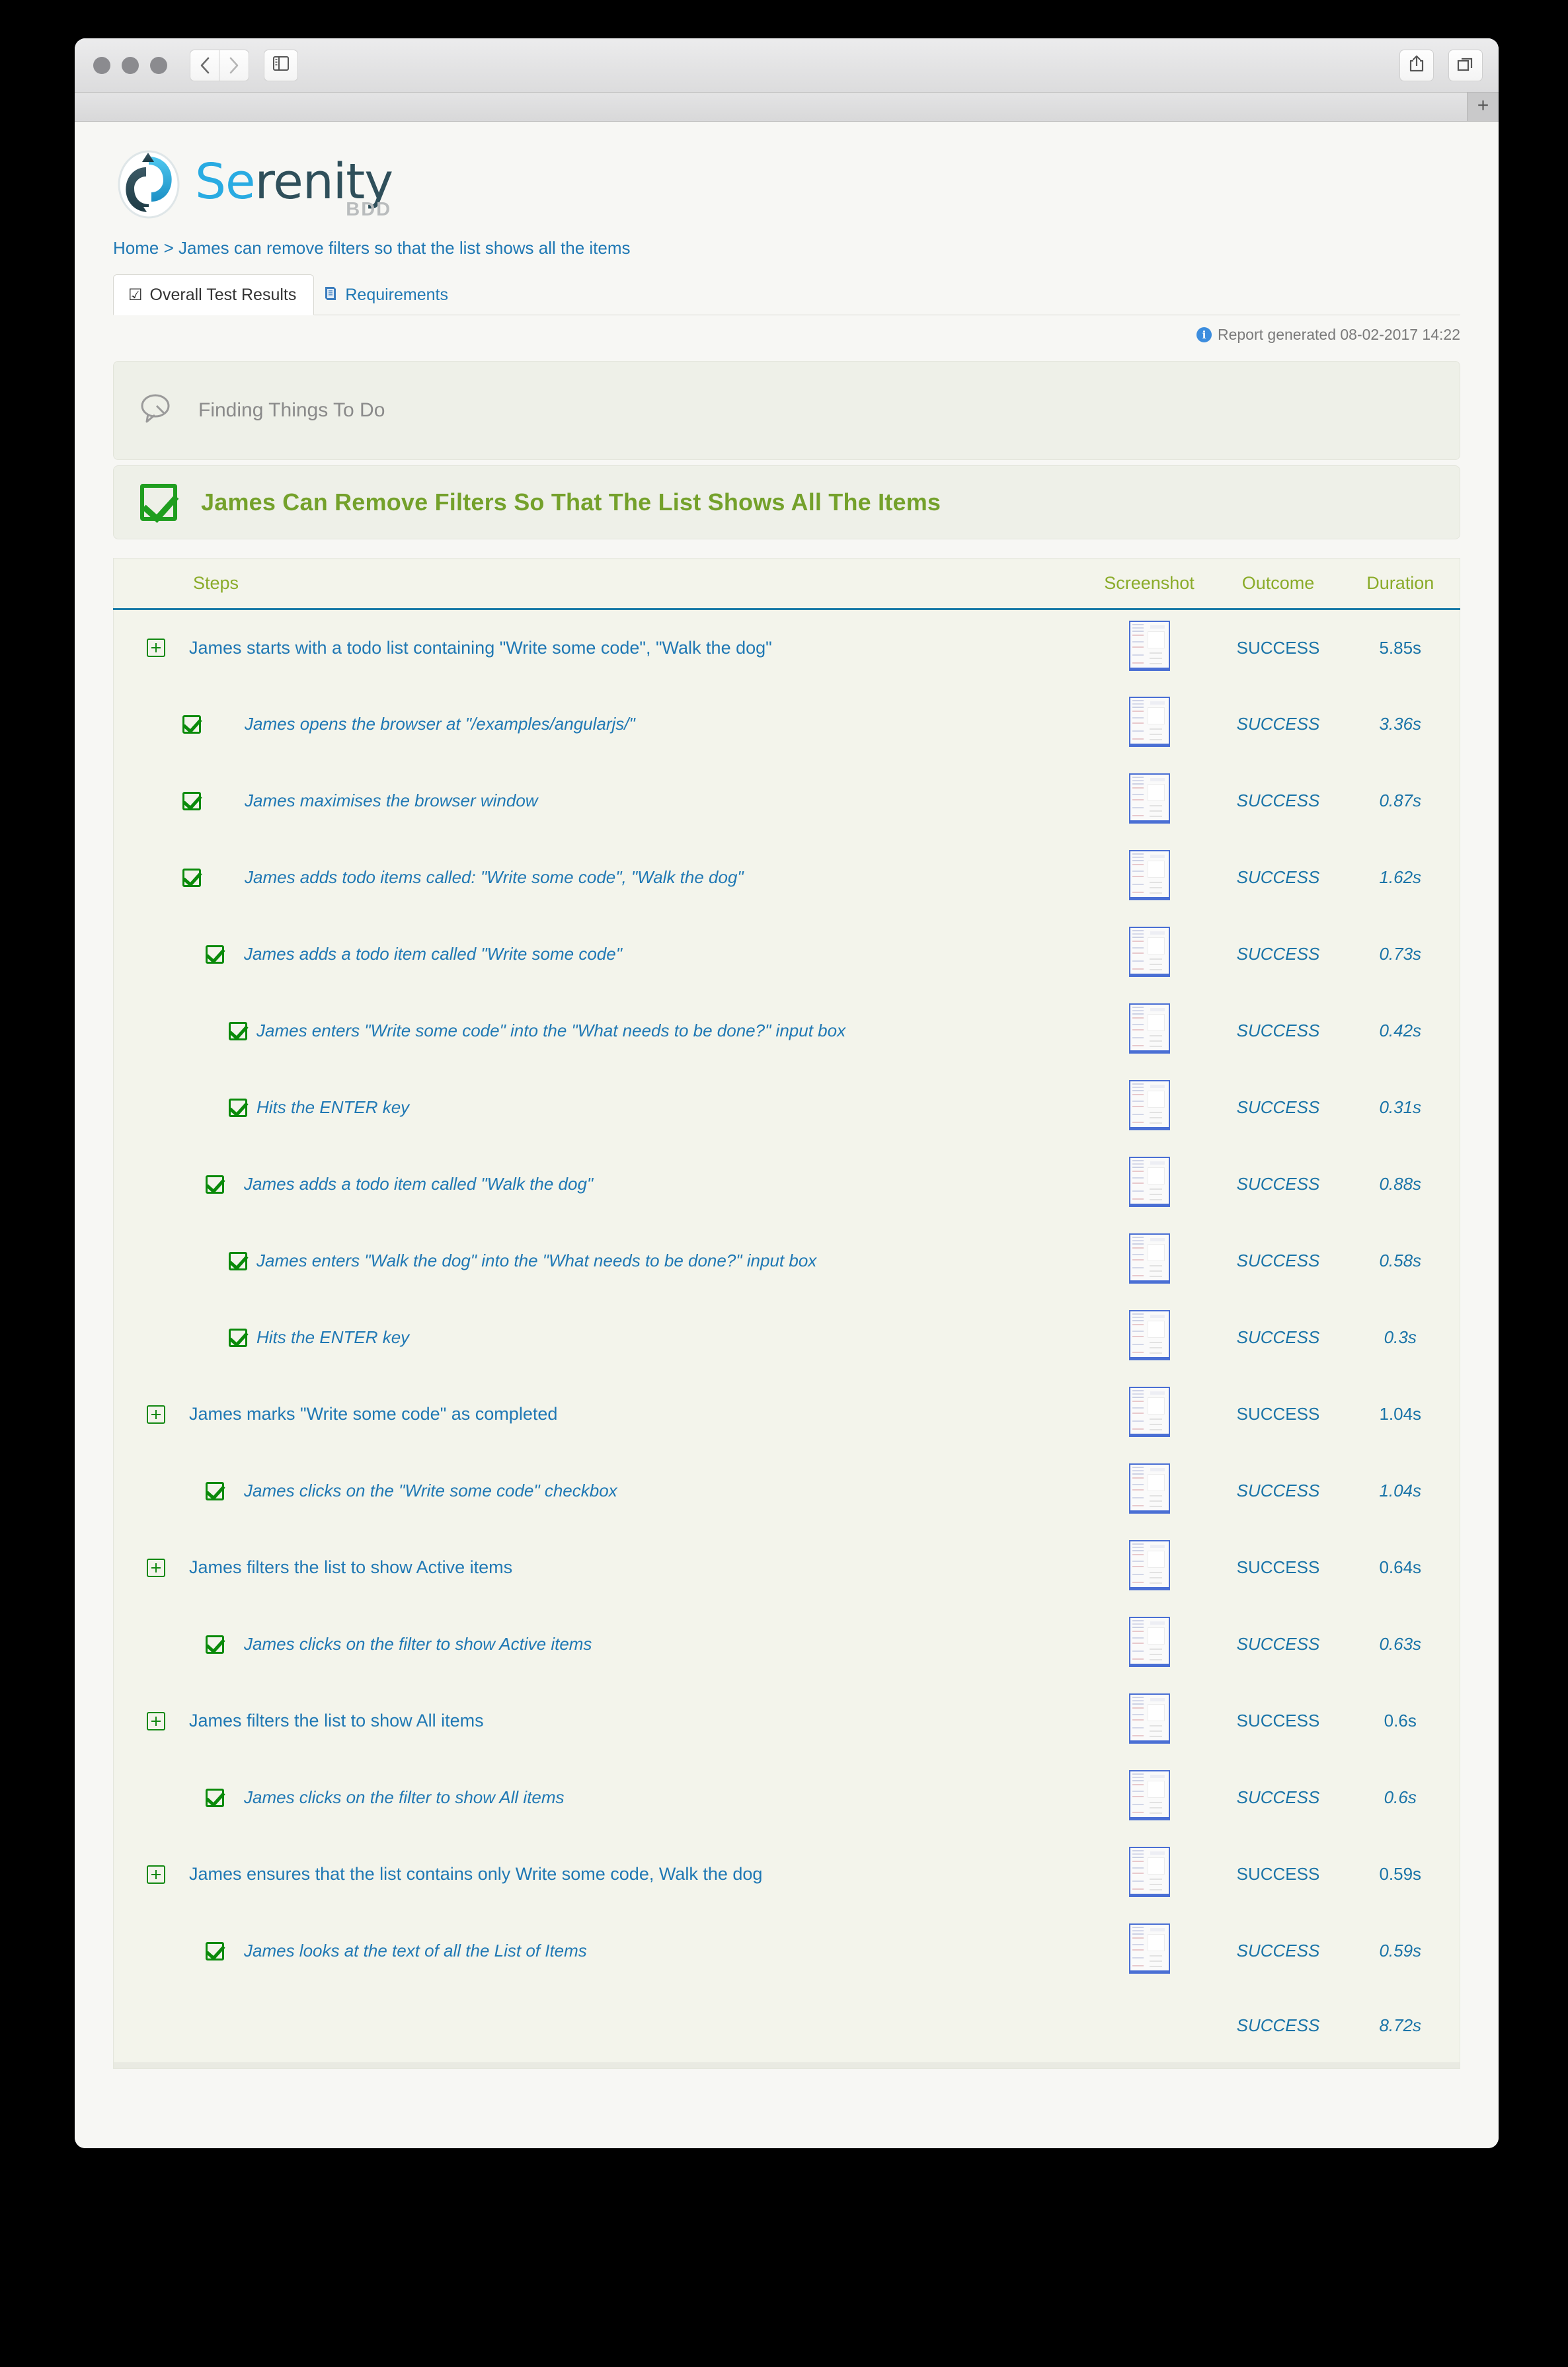 This screenshot has width=1568, height=2367. I want to click on column-header-outcome: Outcome, so click(1278, 584).